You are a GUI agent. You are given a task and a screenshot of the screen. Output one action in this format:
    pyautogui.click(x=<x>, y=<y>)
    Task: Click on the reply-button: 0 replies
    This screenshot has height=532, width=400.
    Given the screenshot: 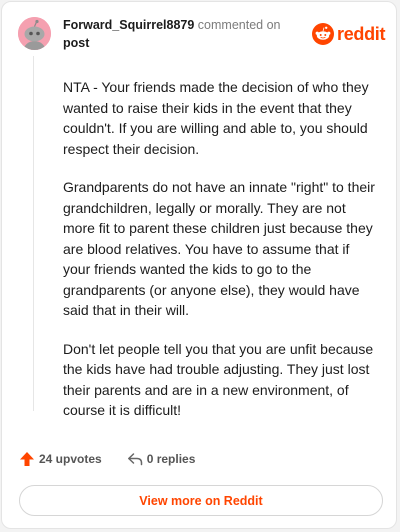 What is the action you would take?
    pyautogui.click(x=161, y=459)
    